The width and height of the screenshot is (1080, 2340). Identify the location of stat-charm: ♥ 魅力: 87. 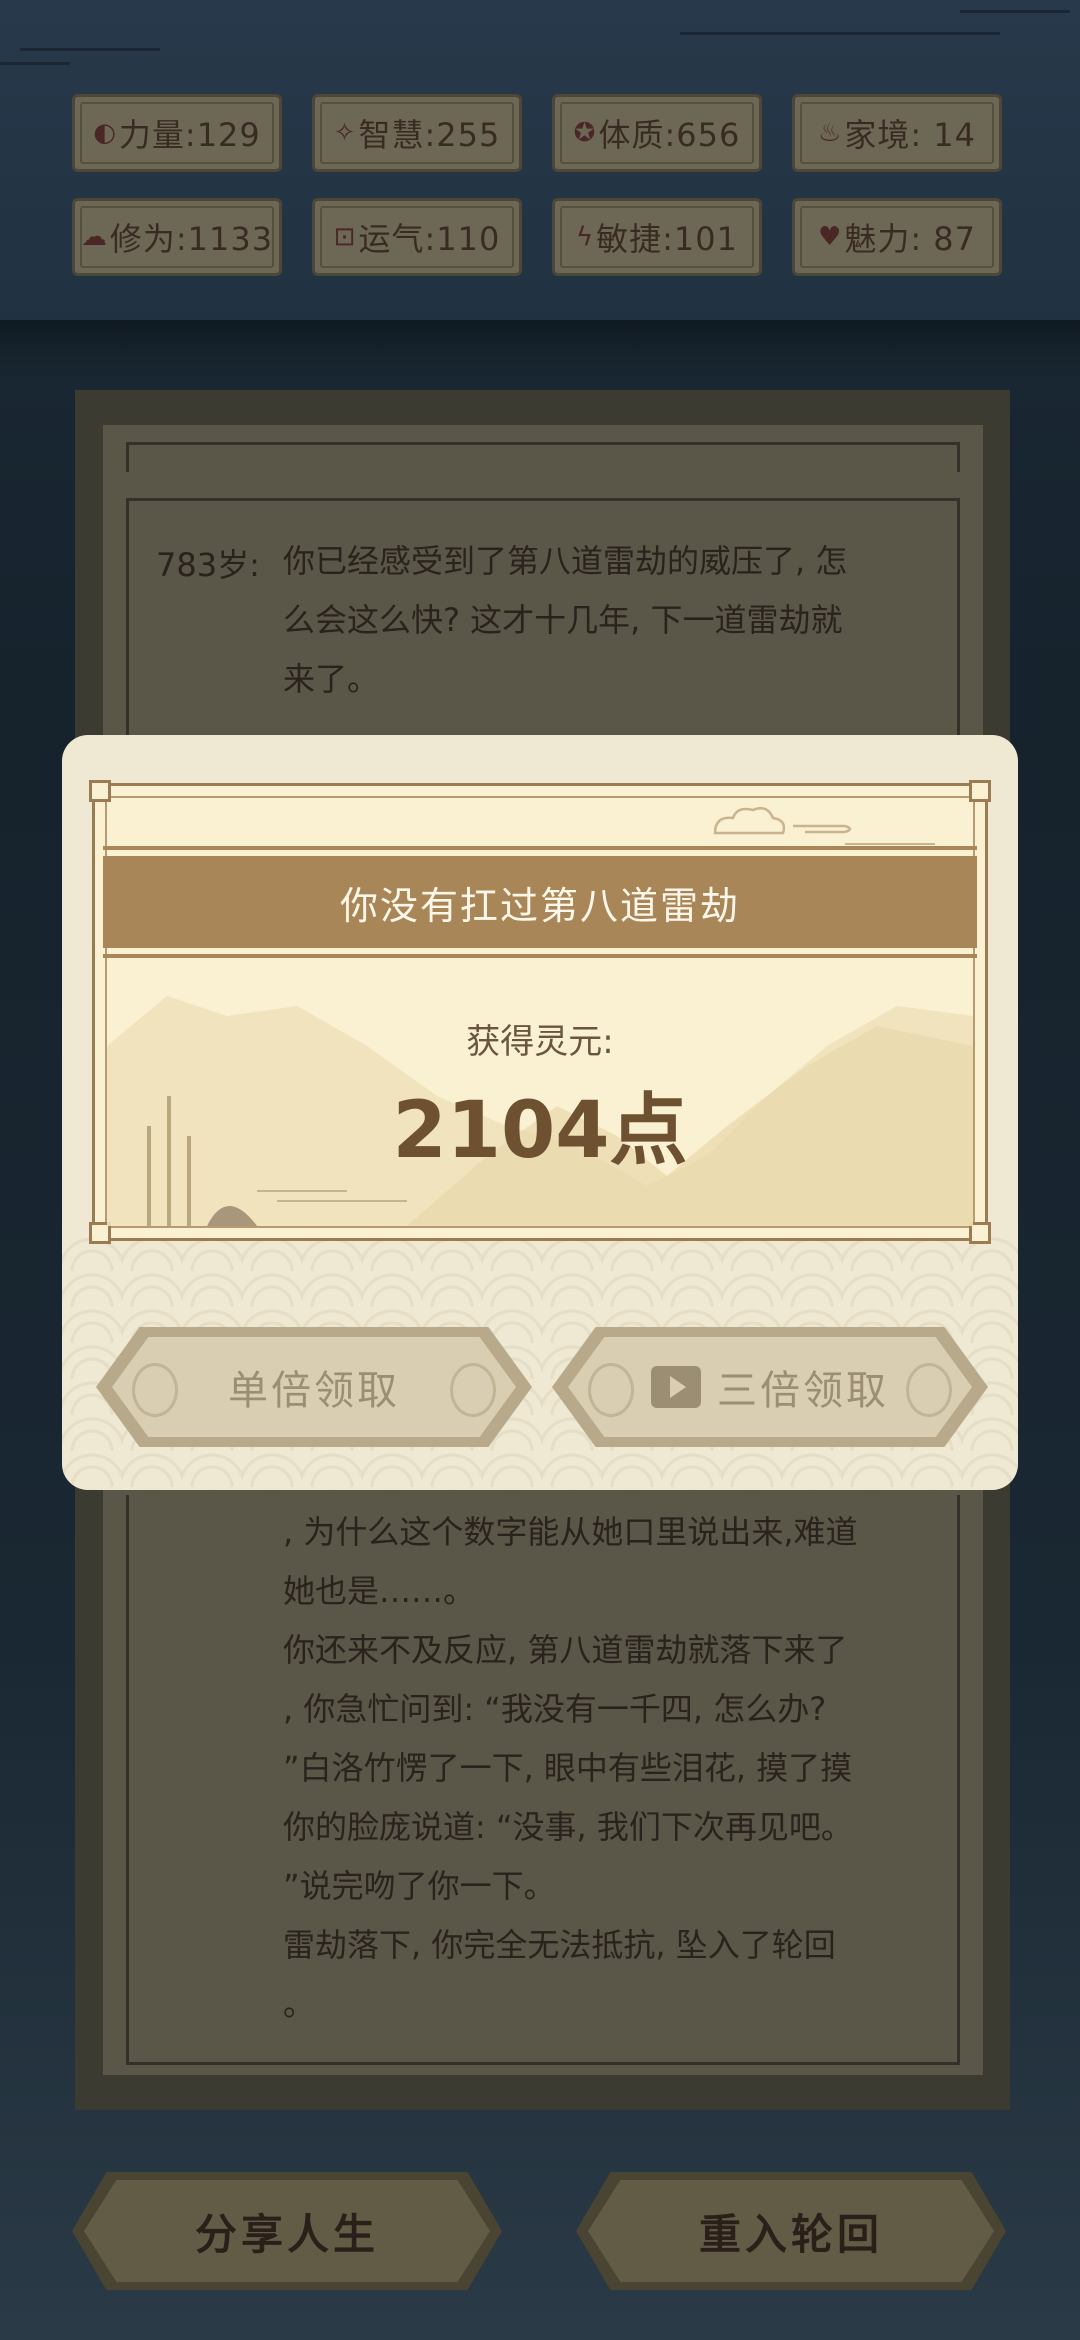
(897, 237).